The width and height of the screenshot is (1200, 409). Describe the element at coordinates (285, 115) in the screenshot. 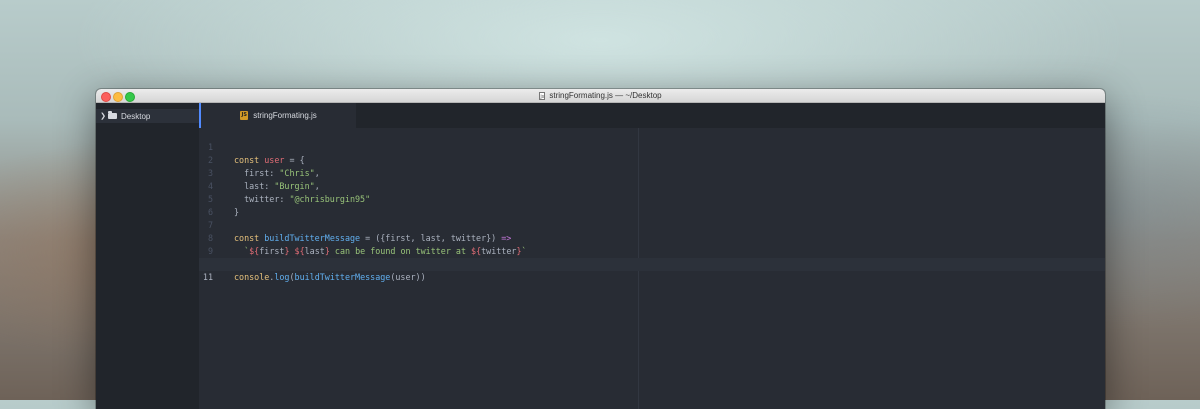

I see `tab-label: stringFormating.js` at that location.